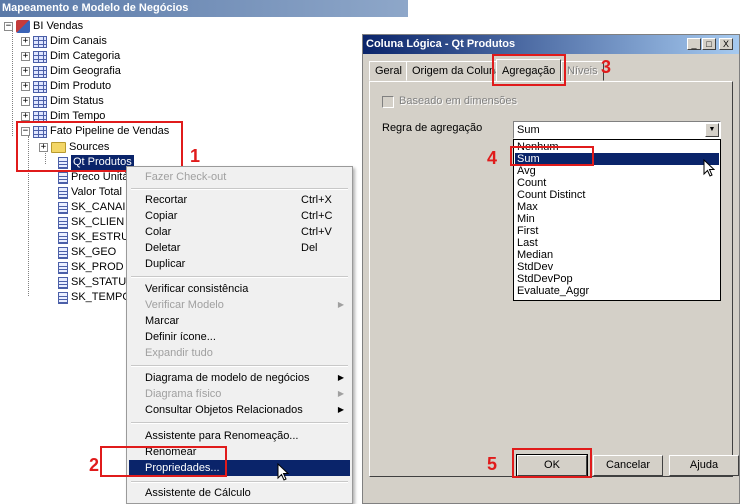 The image size is (740, 504). I want to click on tree-item-label: Preco Unitá, so click(100, 177).